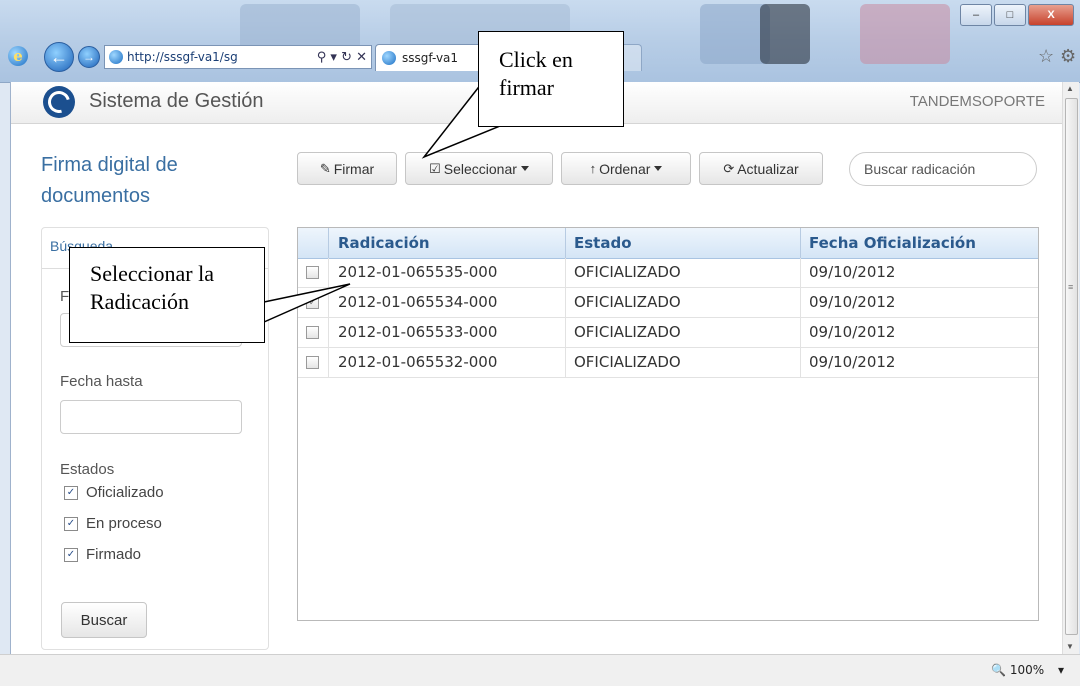 The image size is (1080, 686). What do you see at coordinates (65, 296) in the screenshot?
I see `fecha-desde-label: F` at bounding box center [65, 296].